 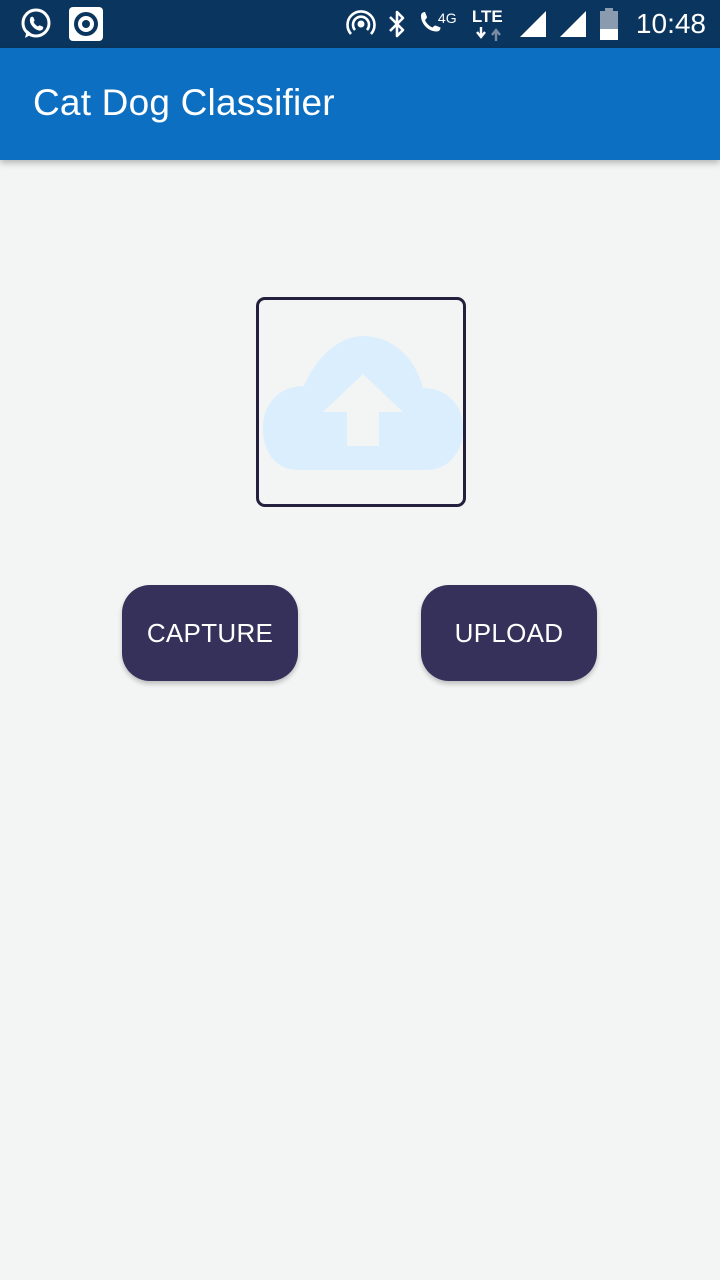 I want to click on status-bar: 4G LTE 10:48, so click(x=360, y=24).